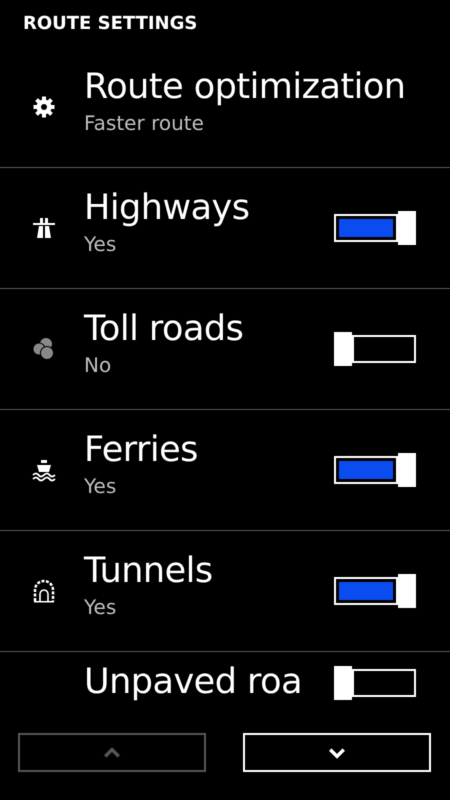  What do you see at coordinates (245, 87) in the screenshot?
I see `setting-label: Route optimization` at bounding box center [245, 87].